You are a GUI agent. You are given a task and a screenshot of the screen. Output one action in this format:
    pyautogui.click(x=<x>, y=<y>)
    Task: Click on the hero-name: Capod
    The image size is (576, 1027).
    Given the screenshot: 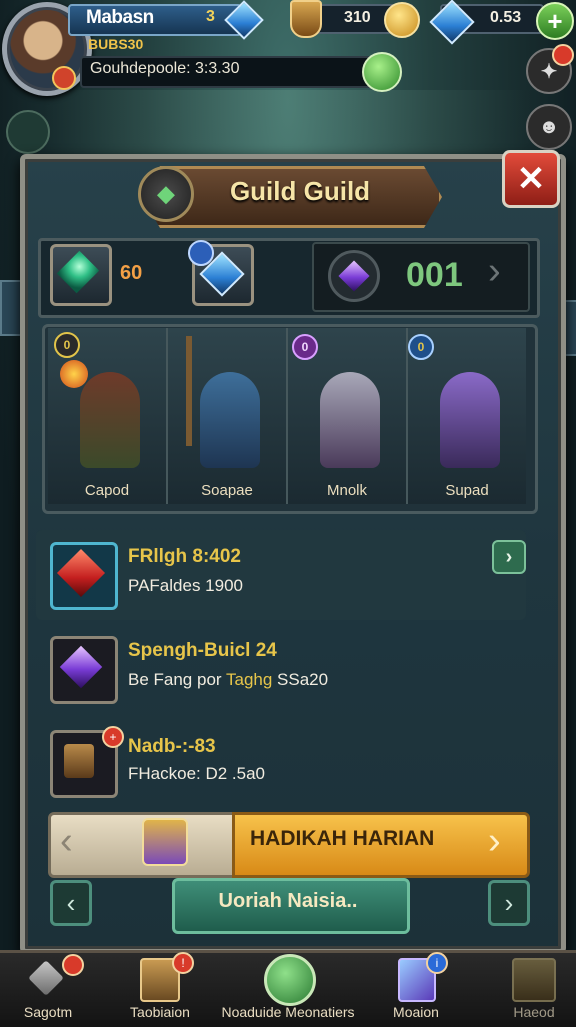 What is the action you would take?
    pyautogui.click(x=107, y=490)
    